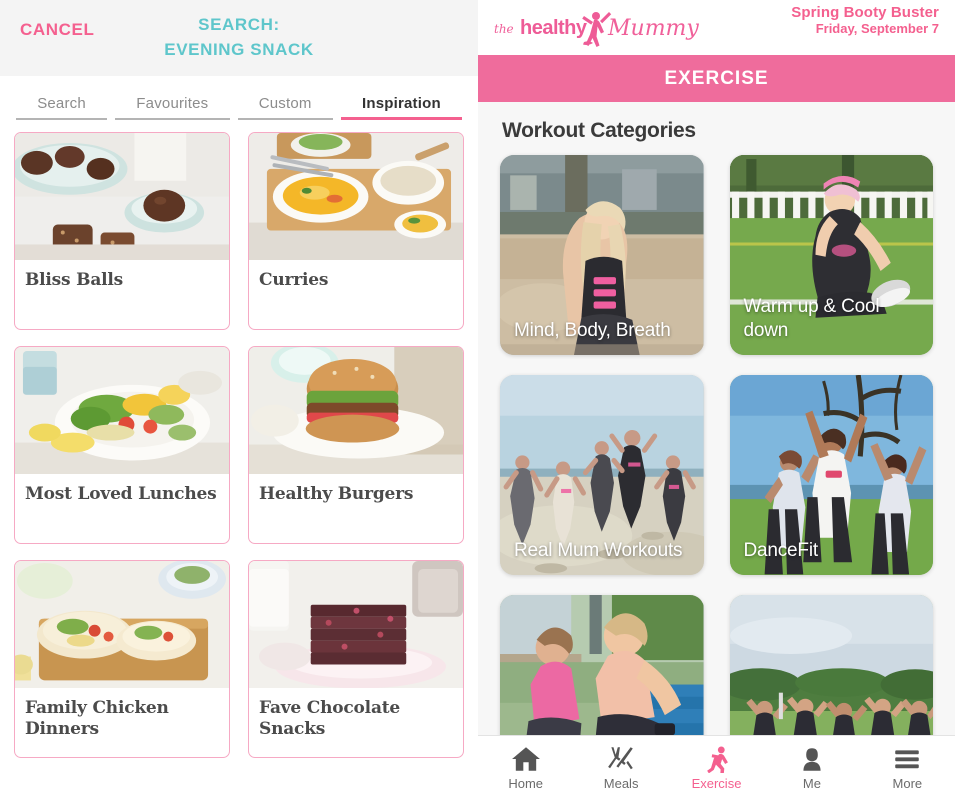 The width and height of the screenshot is (955, 800). What do you see at coordinates (97, 718) in the screenshot?
I see `recipe-card-label: Family Chicken Dinners` at bounding box center [97, 718].